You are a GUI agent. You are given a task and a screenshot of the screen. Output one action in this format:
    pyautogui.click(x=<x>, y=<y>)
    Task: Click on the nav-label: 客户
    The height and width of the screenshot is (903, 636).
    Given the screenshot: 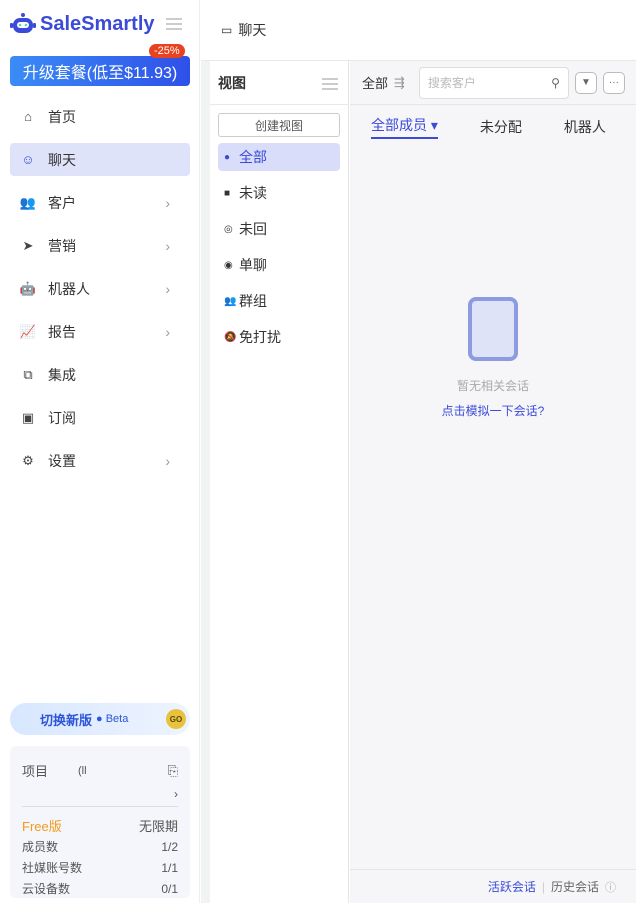 What is the action you would take?
    pyautogui.click(x=62, y=202)
    